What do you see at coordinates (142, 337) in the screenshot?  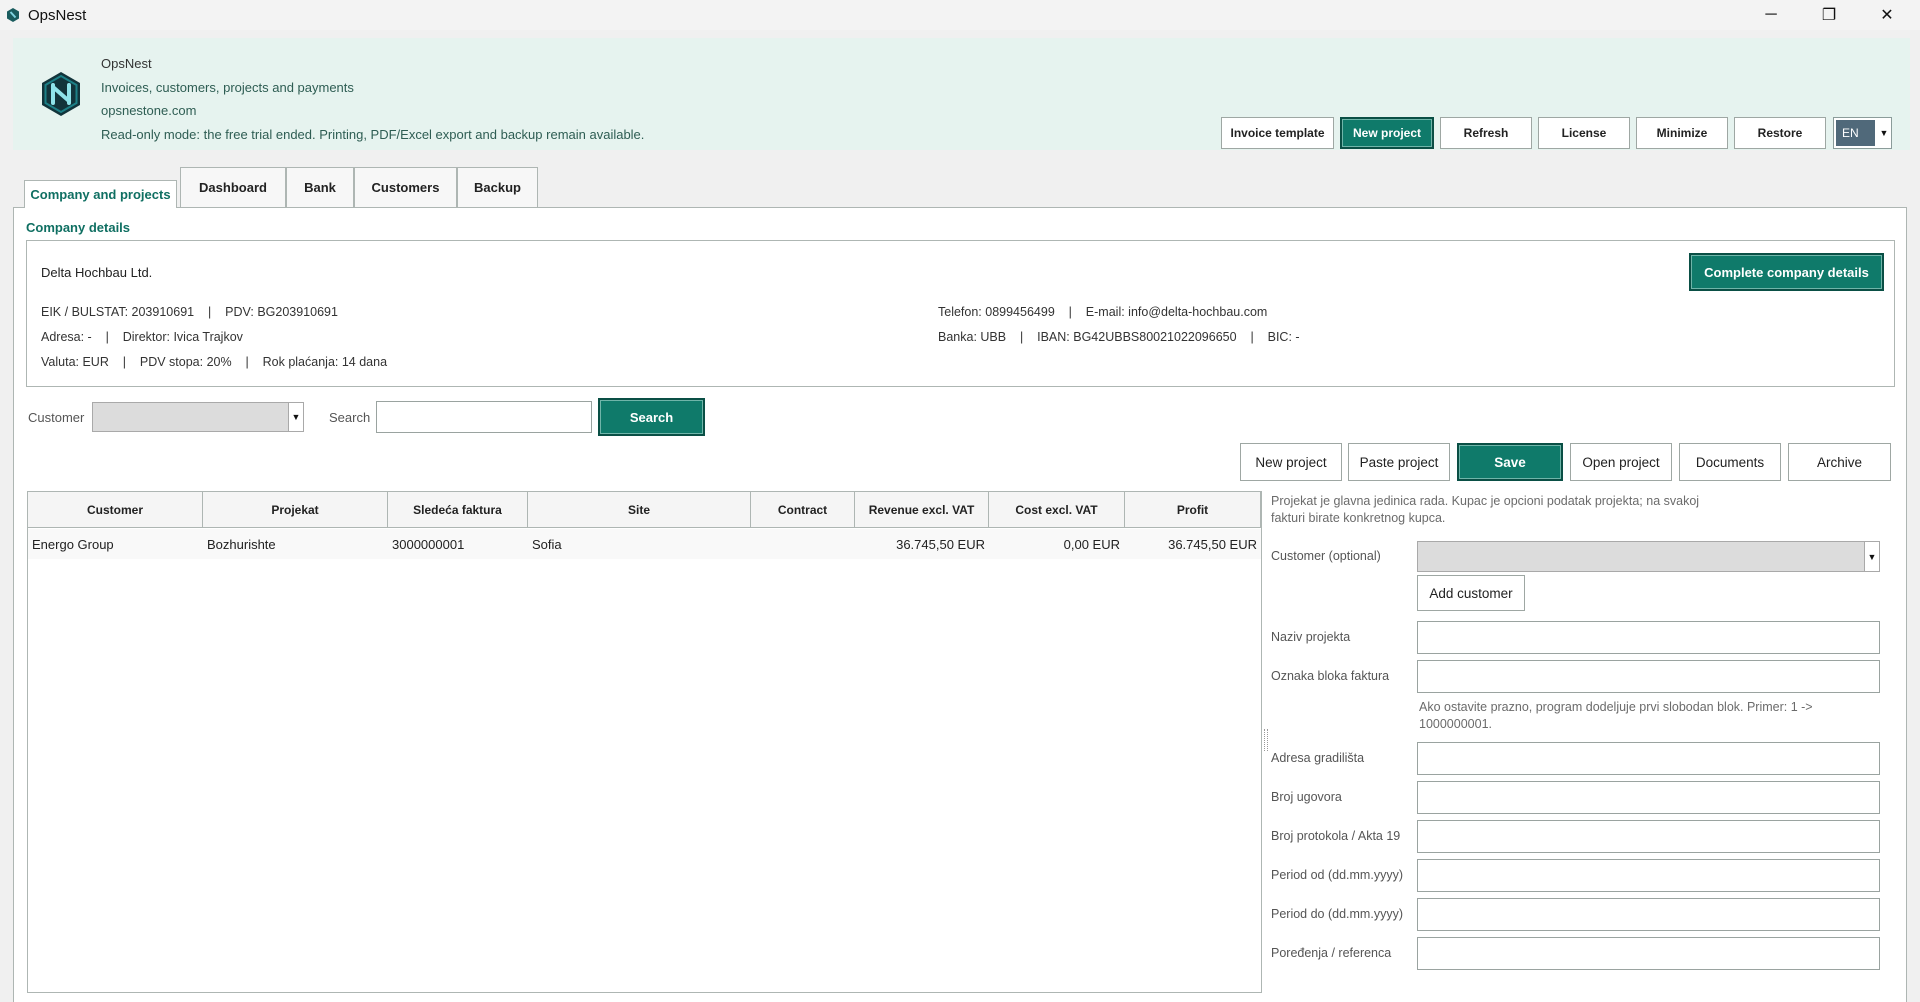 I see `company-address-director: Adresa: - | Direktor: Ivica Trajkov` at bounding box center [142, 337].